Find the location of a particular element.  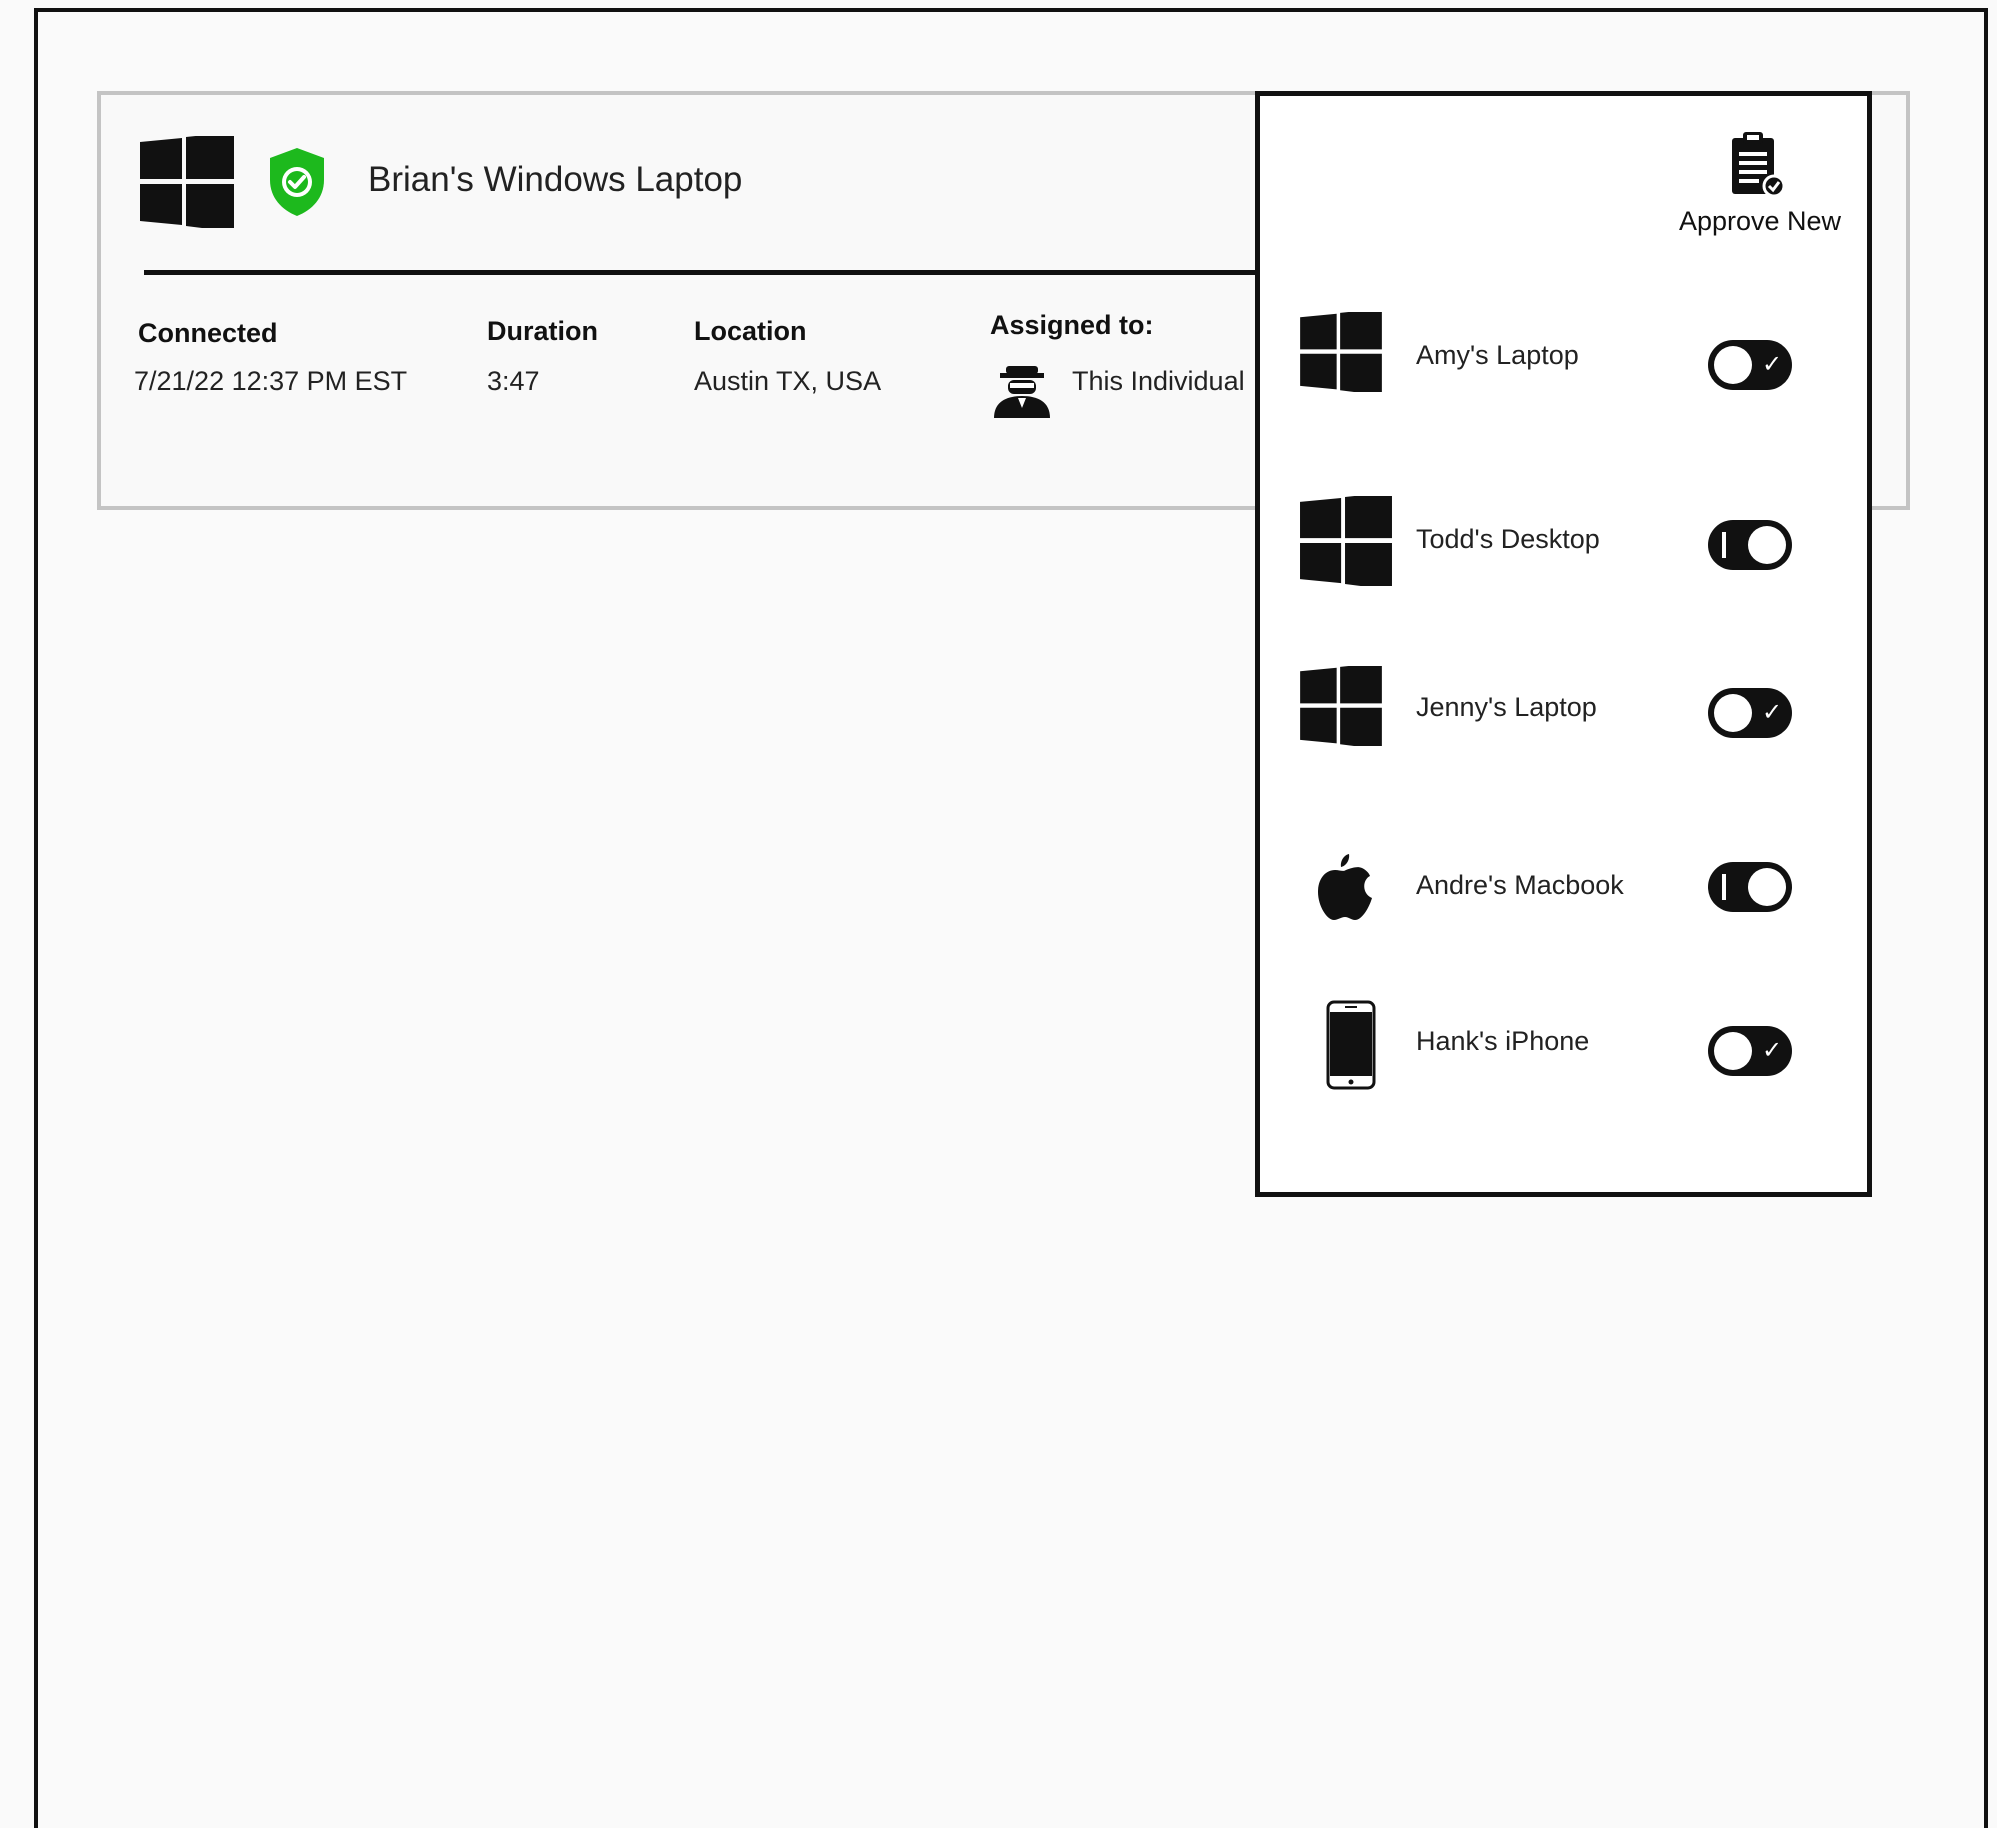

clipboard-check-icon is located at coordinates (1759, 165).